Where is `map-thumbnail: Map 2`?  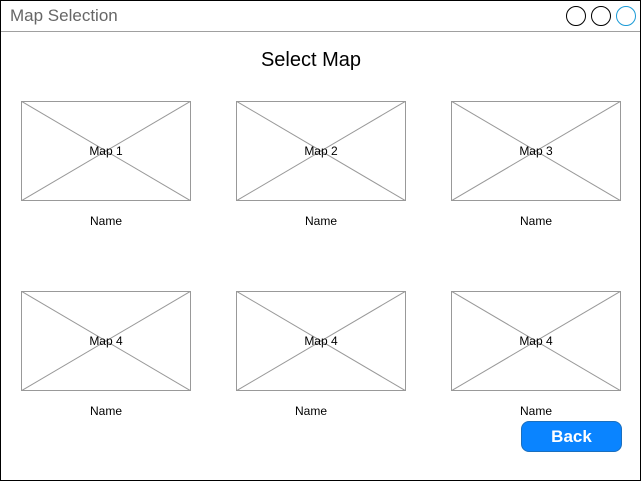
map-thumbnail: Map 2 is located at coordinates (321, 151).